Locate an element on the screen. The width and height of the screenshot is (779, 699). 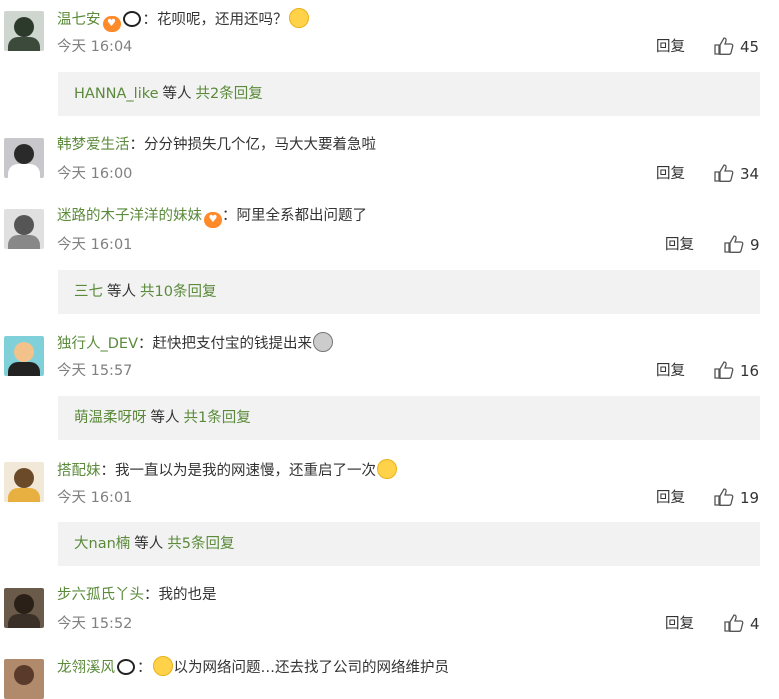
comment-text: 赶快把支付宝的钱提出来 is located at coordinates (232, 344).